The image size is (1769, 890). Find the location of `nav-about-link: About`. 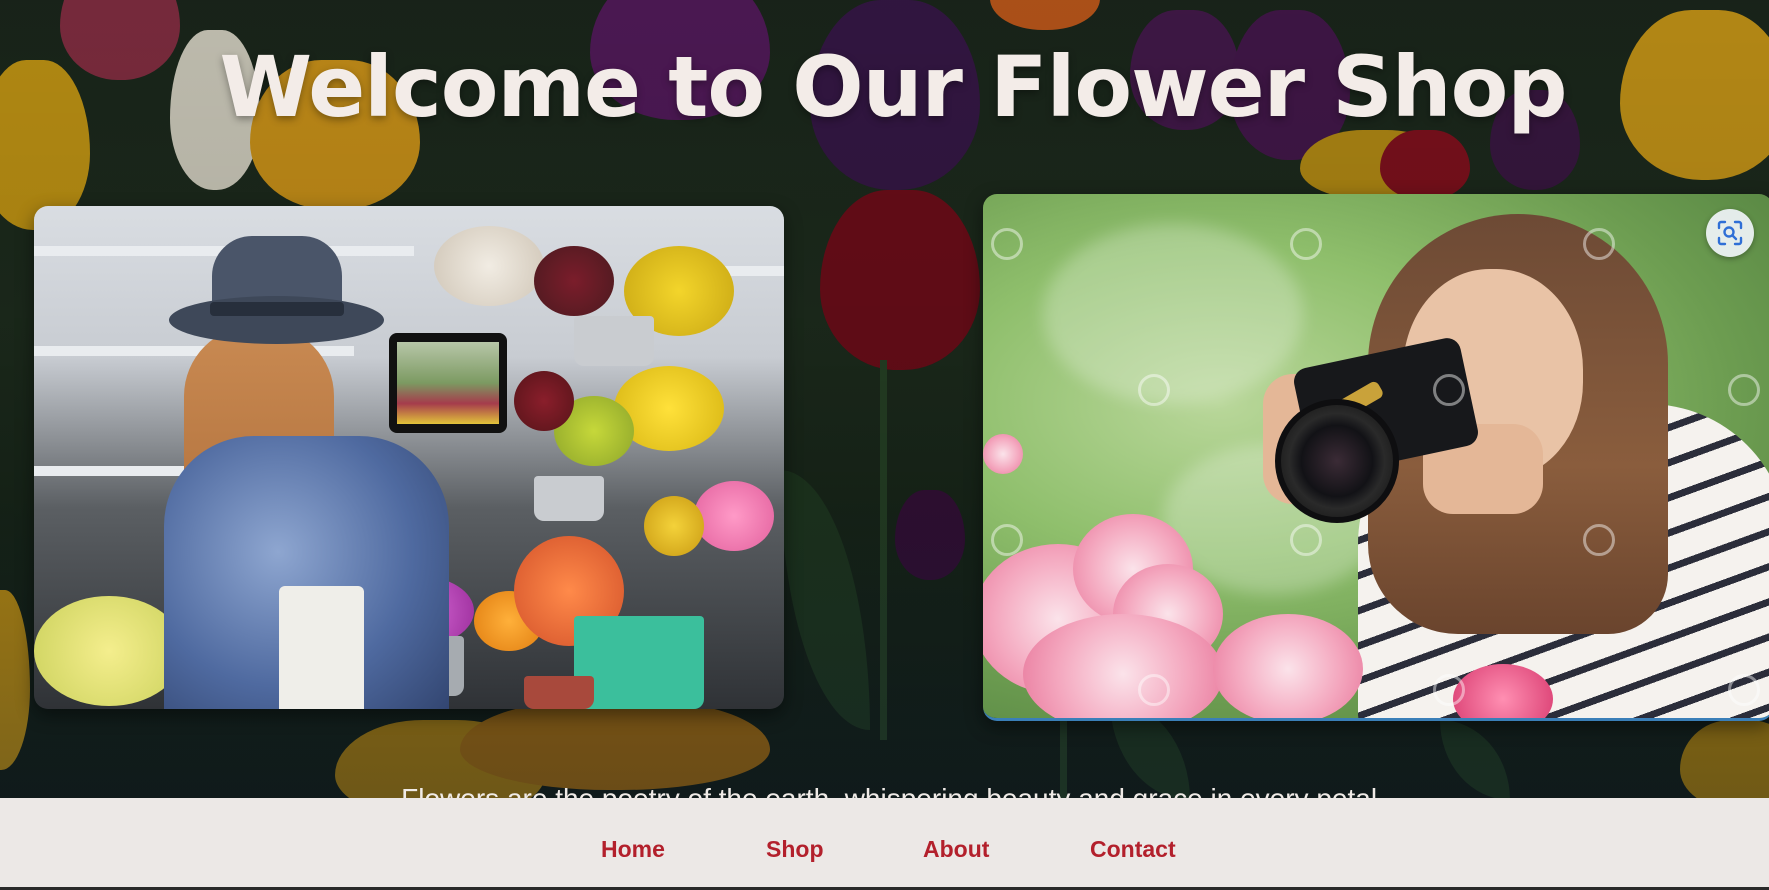

nav-about-link: About is located at coordinates (956, 849).